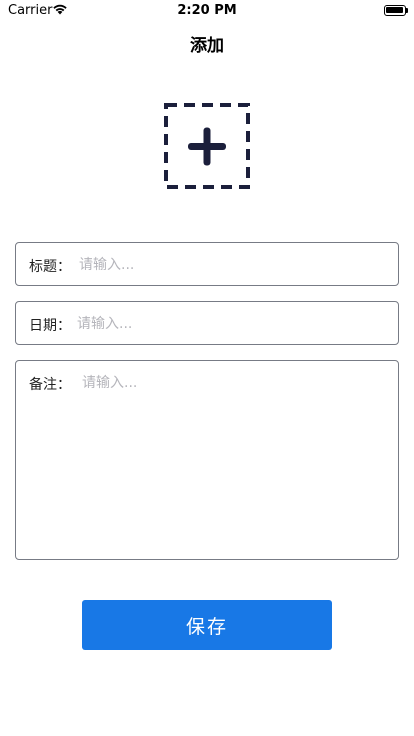  I want to click on save-button: 保存, so click(207, 625).